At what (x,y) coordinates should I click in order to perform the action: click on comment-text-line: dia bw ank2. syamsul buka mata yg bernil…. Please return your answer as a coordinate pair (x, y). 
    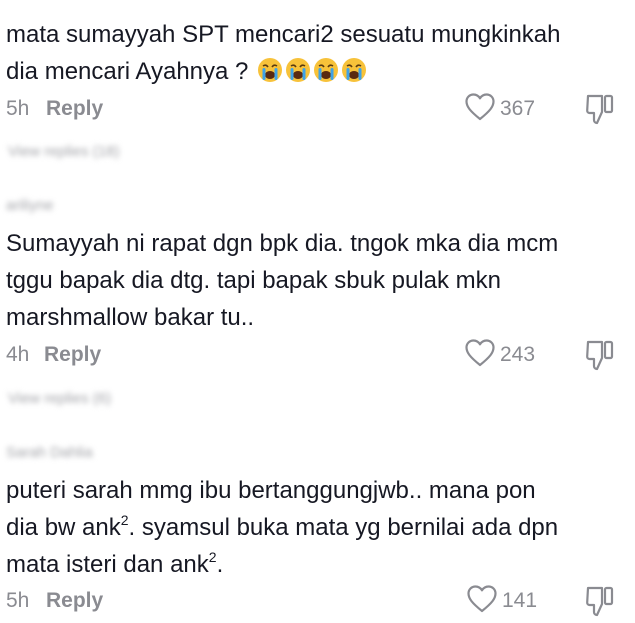
    Looking at the image, I should click on (282, 526).